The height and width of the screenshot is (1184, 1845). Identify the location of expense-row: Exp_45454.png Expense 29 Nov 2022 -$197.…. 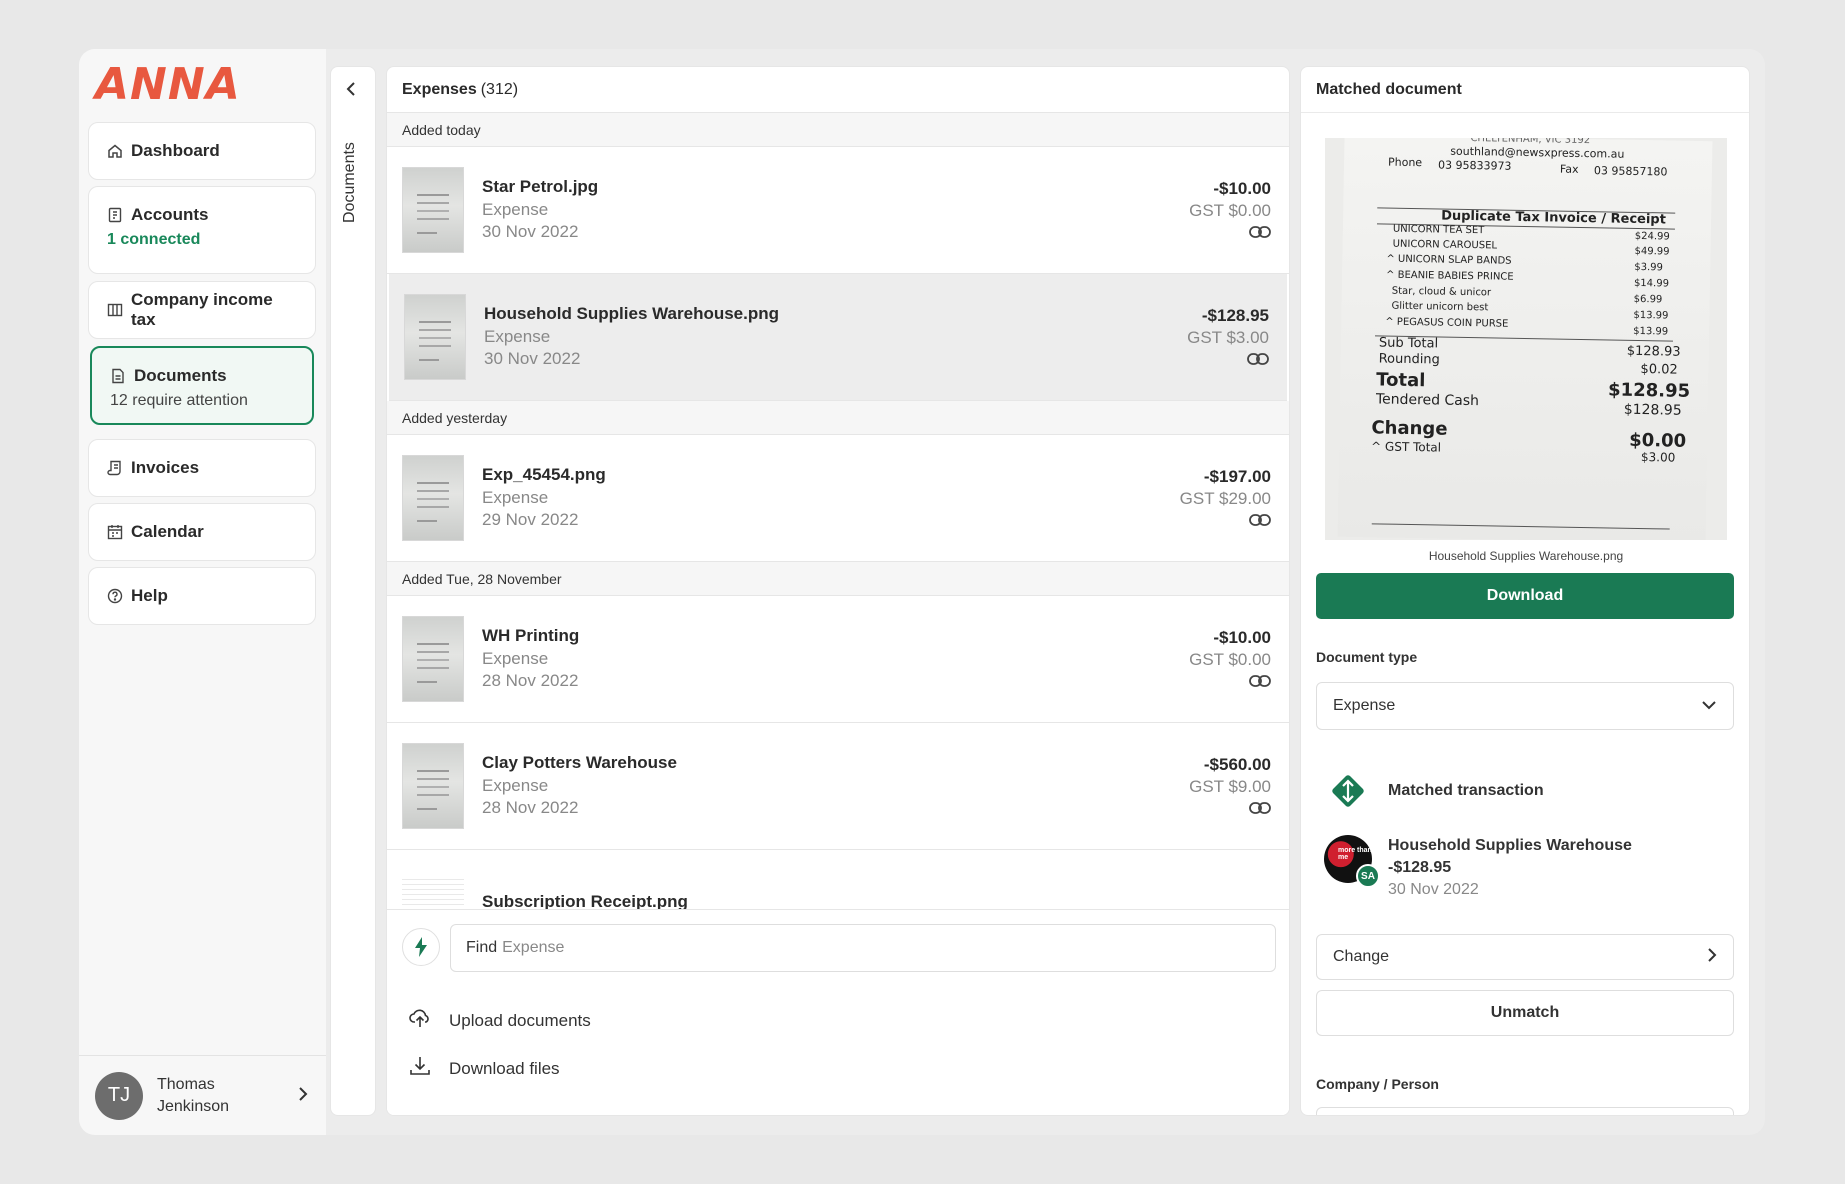
(838, 498).